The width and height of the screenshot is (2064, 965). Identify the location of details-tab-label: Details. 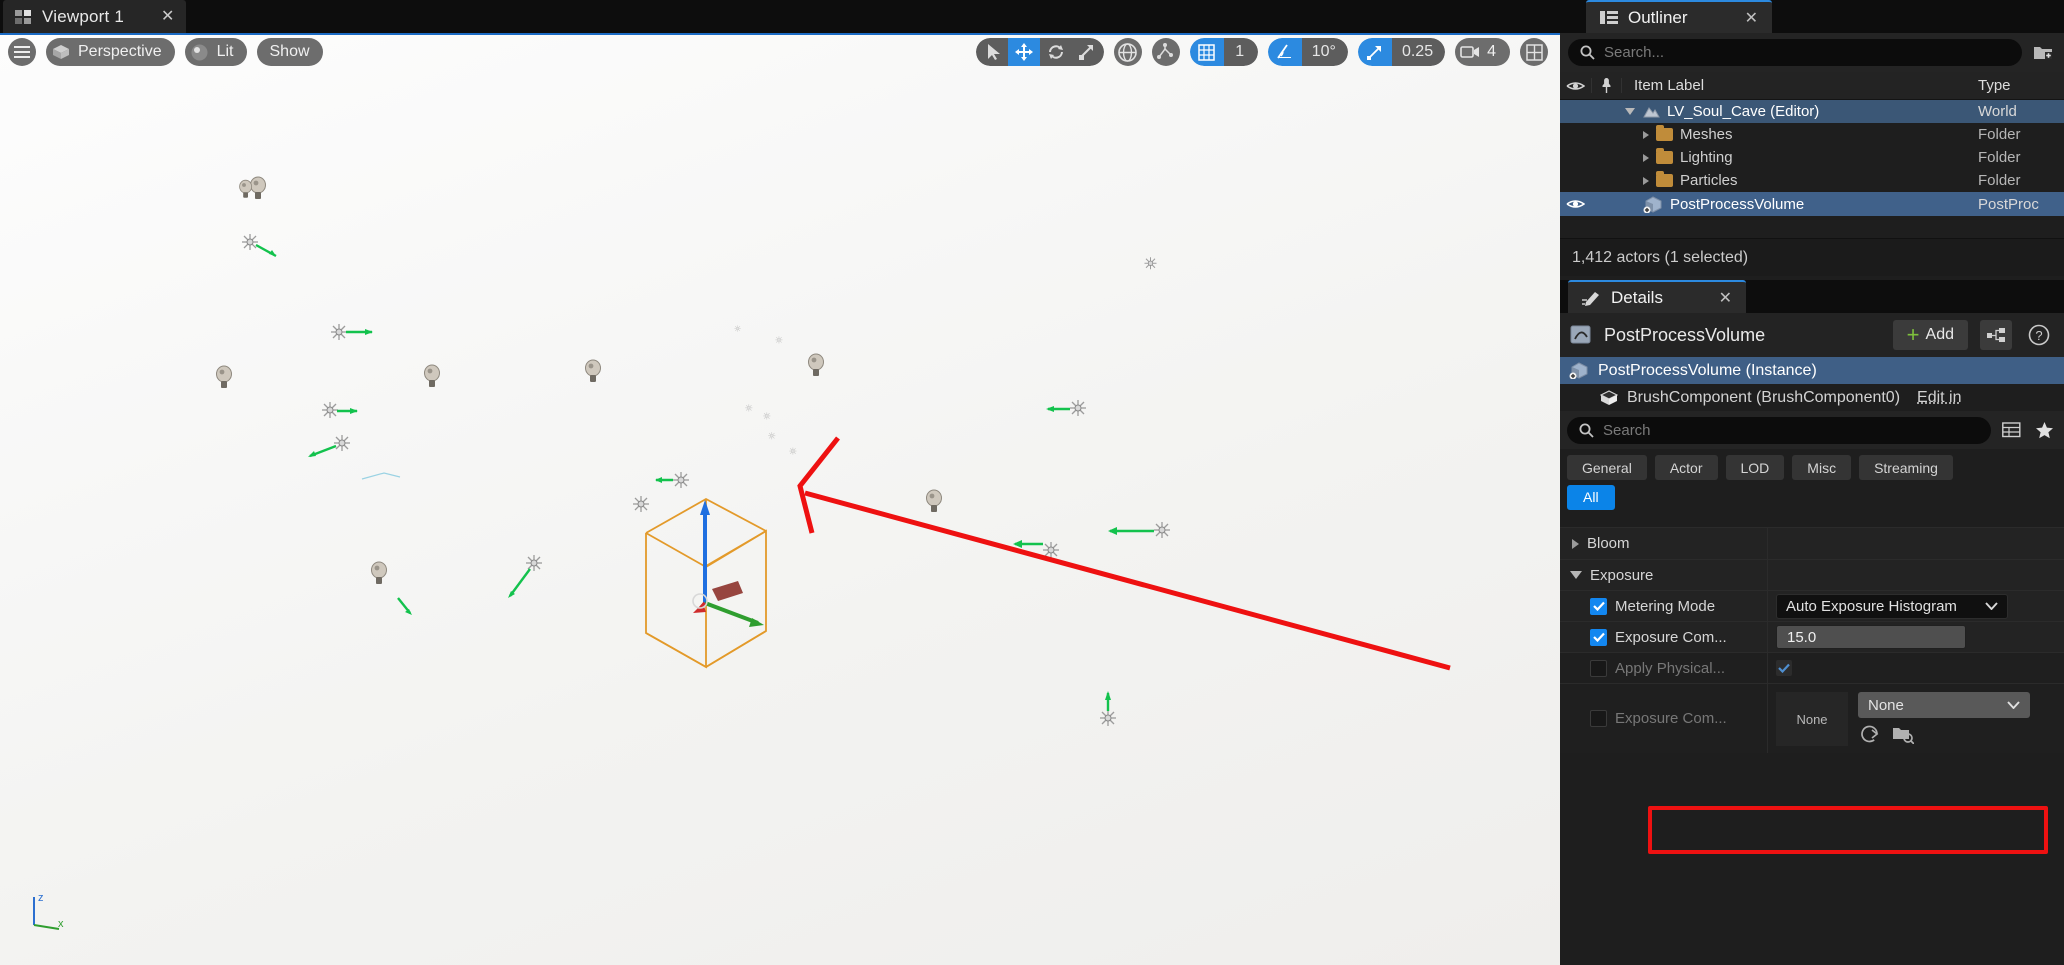
(1637, 297).